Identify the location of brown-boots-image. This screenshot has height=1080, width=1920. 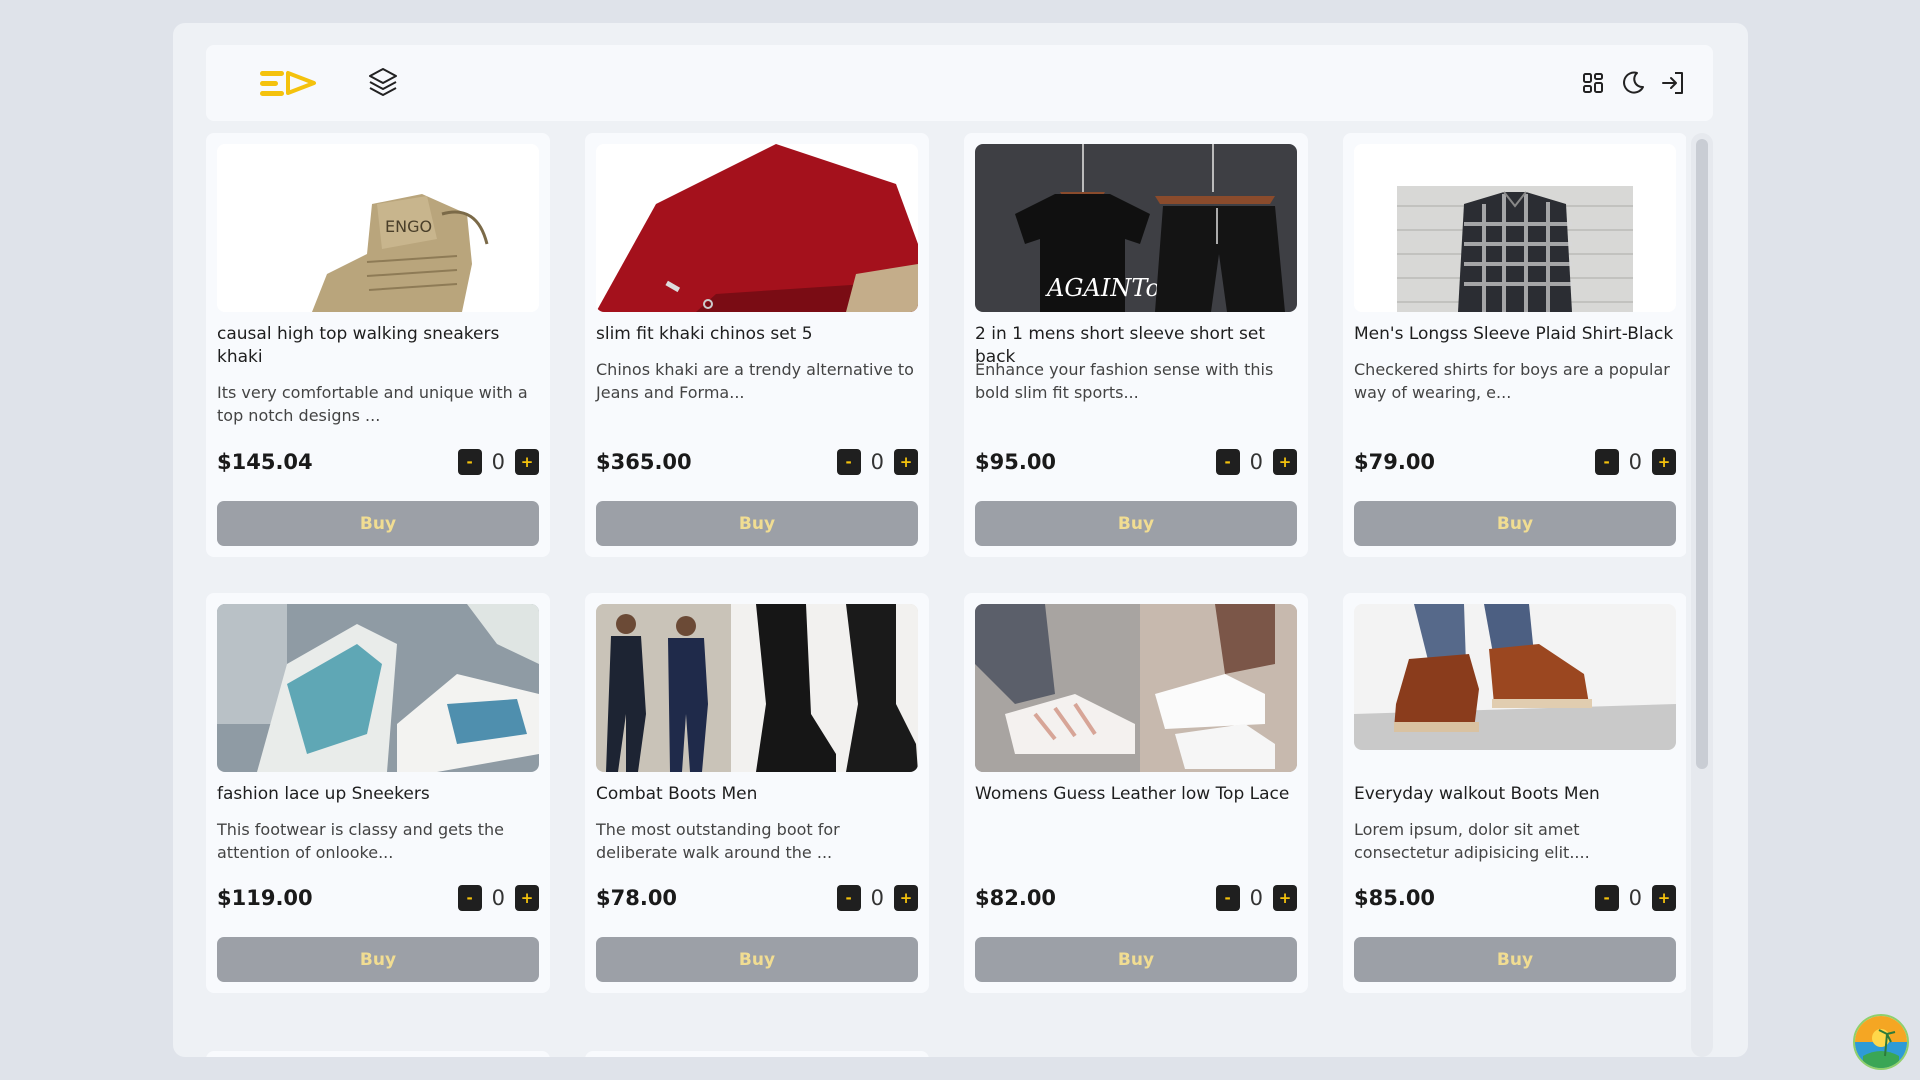
(1515, 677).